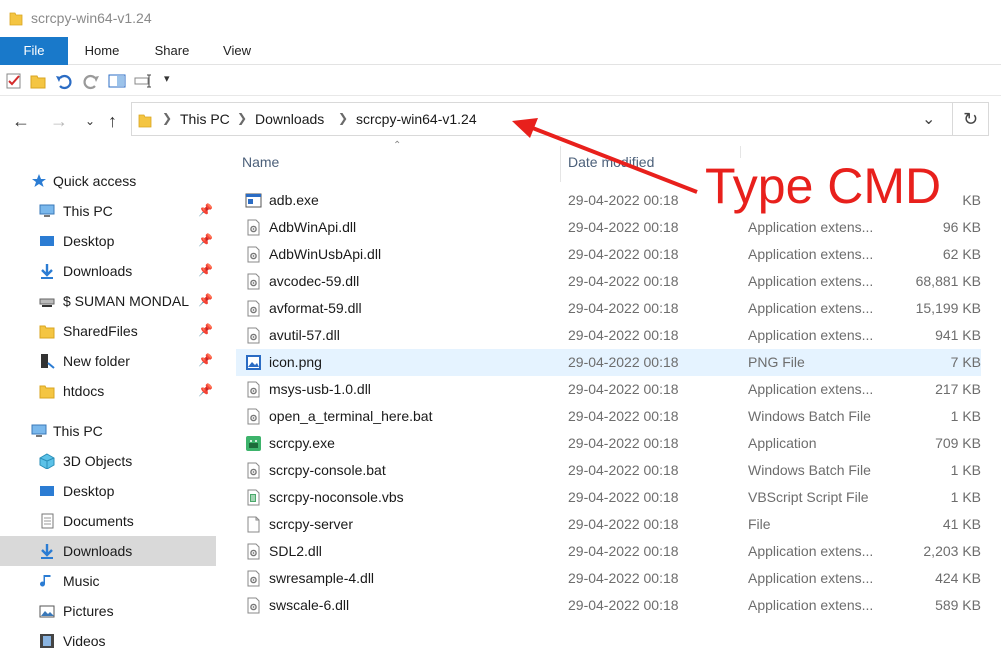  Describe the element at coordinates (47, 241) in the screenshot. I see `desktop-icon` at that location.